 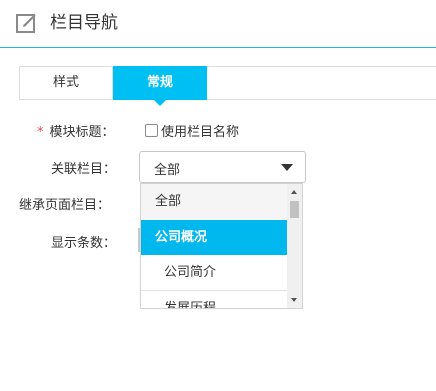 I want to click on linked-column-select: 全部, so click(x=222, y=167).